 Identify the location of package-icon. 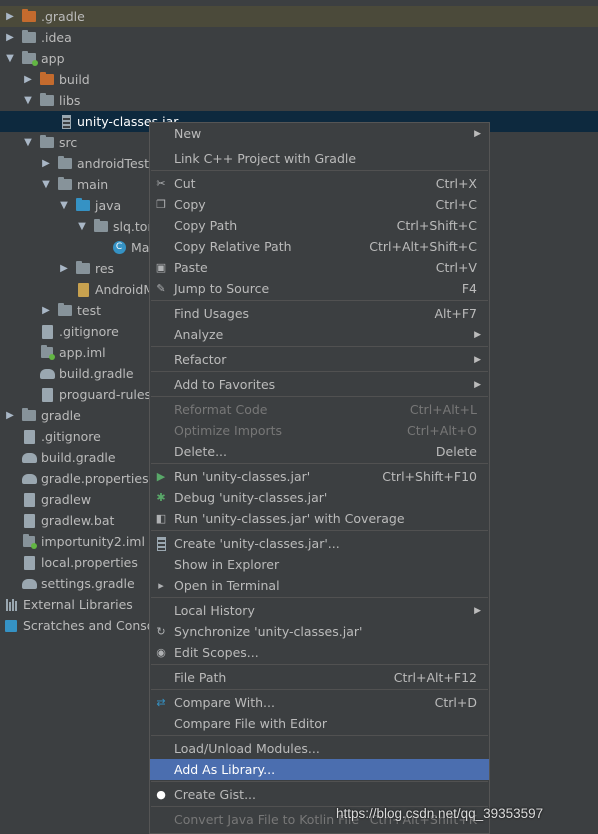
(101, 226).